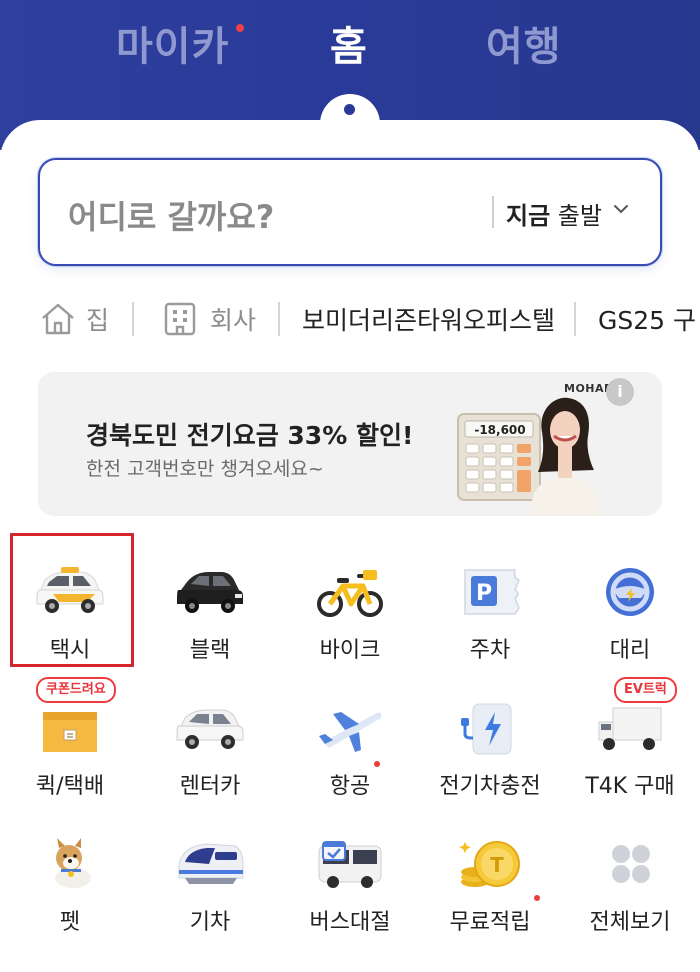  I want to click on search-divider, so click(493, 212).